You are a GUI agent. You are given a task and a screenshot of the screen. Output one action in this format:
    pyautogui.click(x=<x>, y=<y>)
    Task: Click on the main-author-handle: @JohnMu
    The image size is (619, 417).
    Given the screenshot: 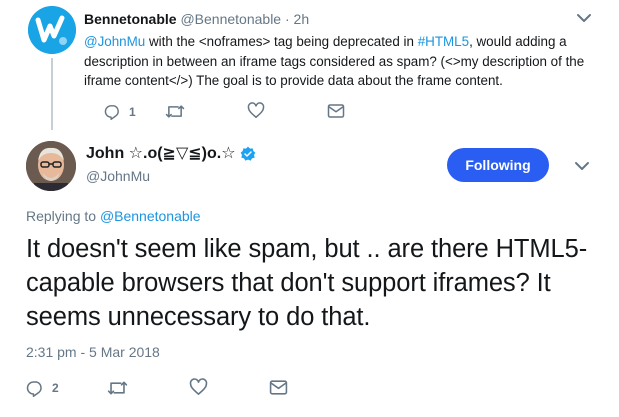 What is the action you would take?
    pyautogui.click(x=118, y=176)
    